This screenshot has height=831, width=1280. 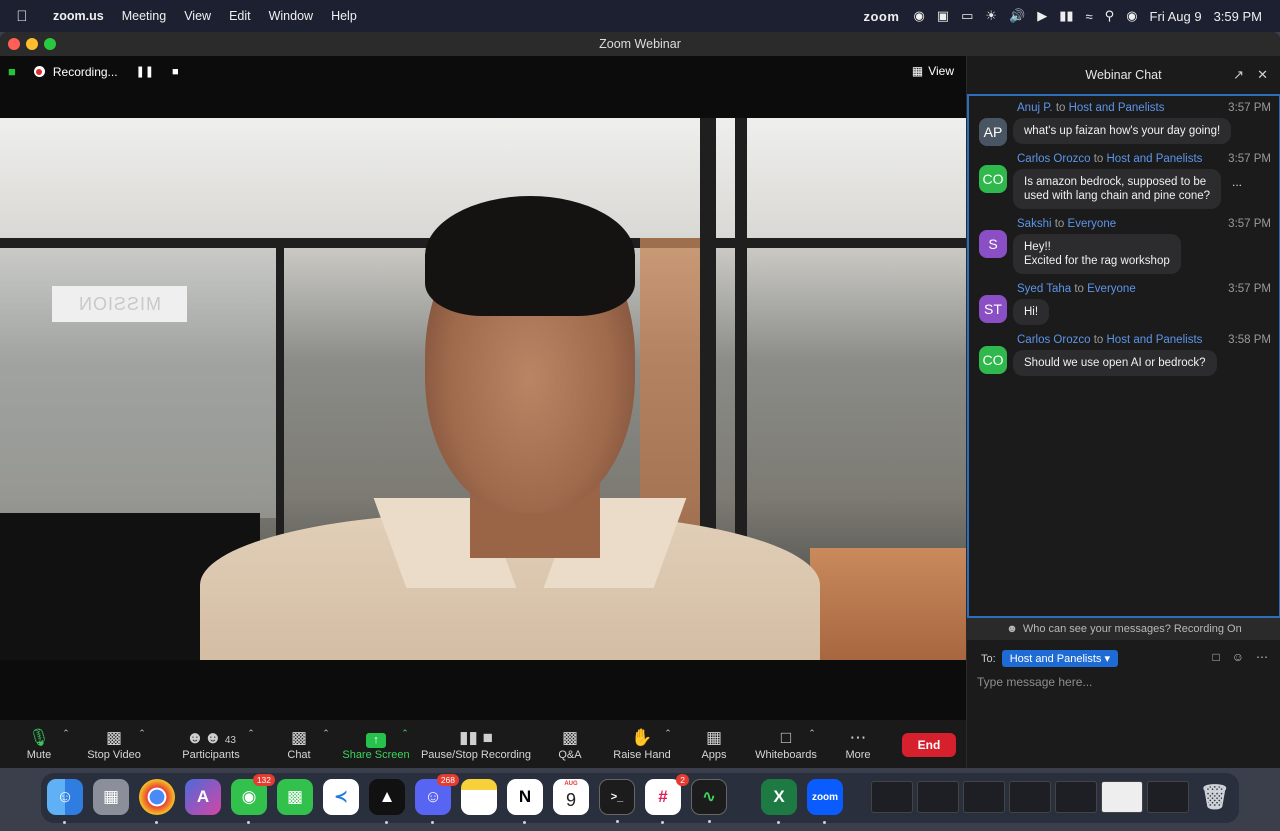 What do you see at coordinates (668, 744) in the screenshot?
I see `raise-hand-options-chevron-icon: ⌃` at bounding box center [668, 744].